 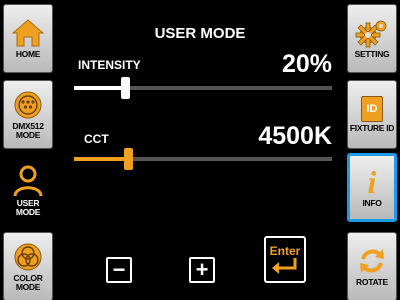 I want to click on rotate-icon, so click(x=372, y=261).